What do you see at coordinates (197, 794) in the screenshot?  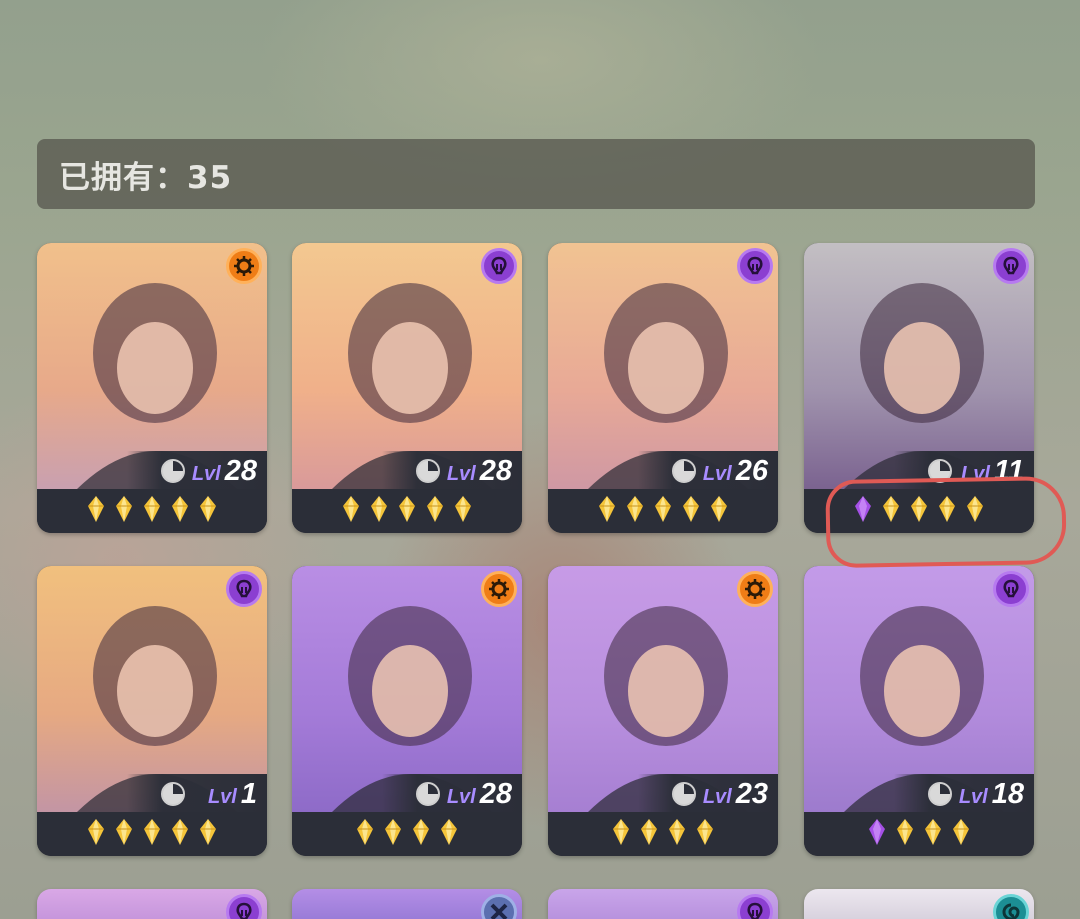 I see `level-bar: Lvl 1` at bounding box center [197, 794].